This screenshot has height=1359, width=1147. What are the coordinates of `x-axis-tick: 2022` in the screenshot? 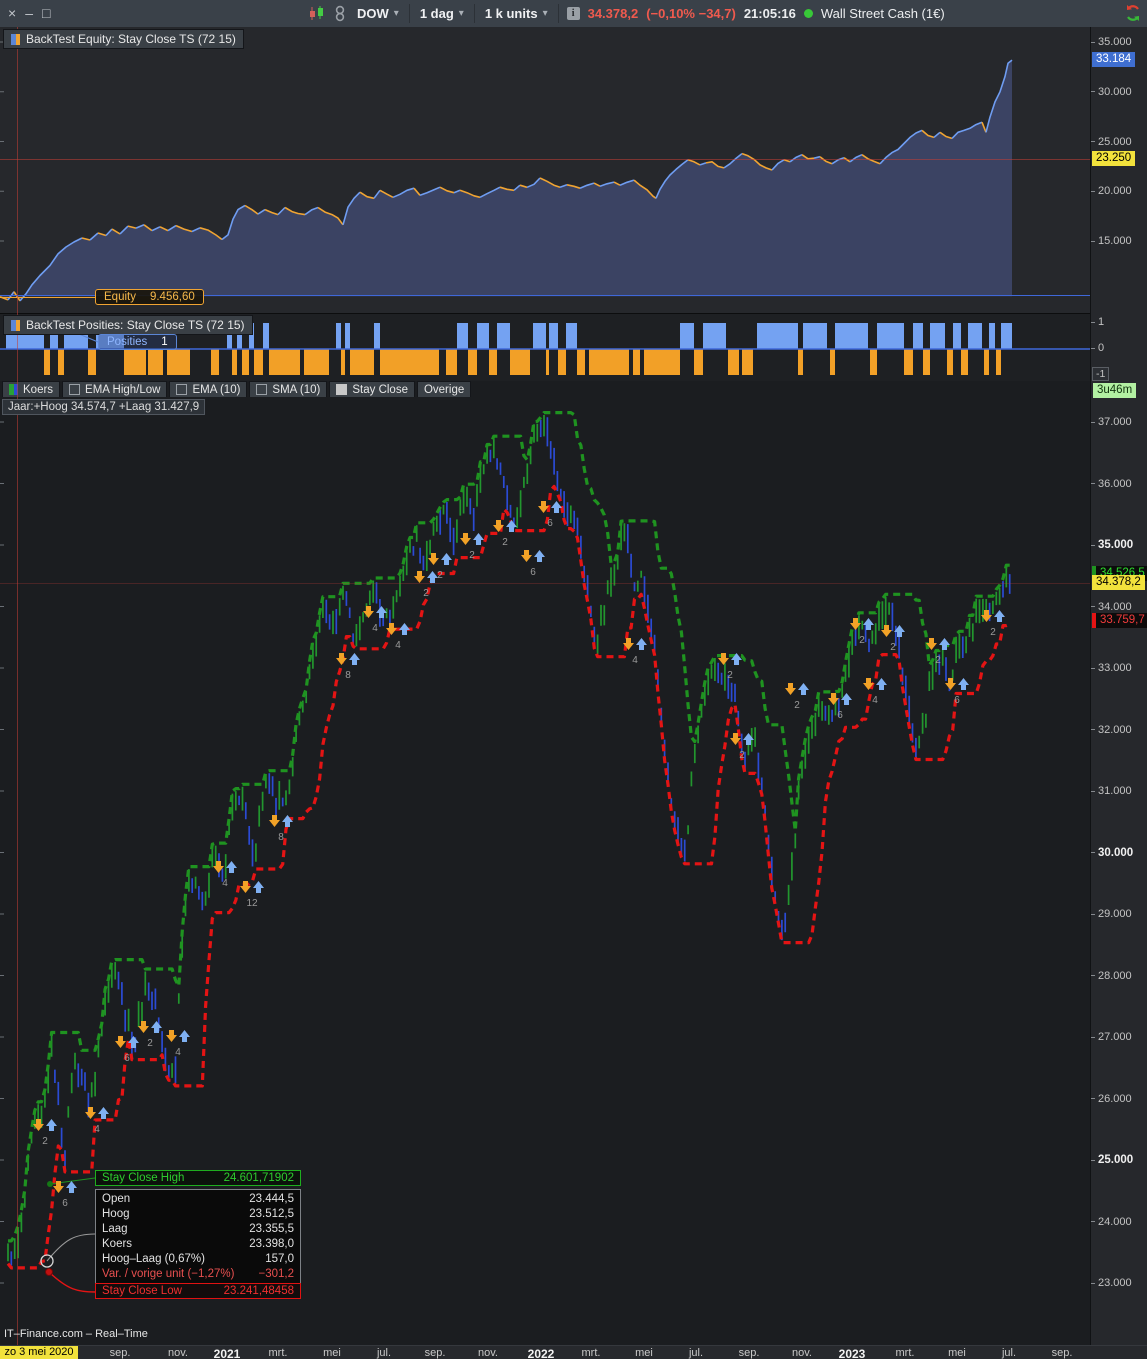 It's located at (541, 1353).